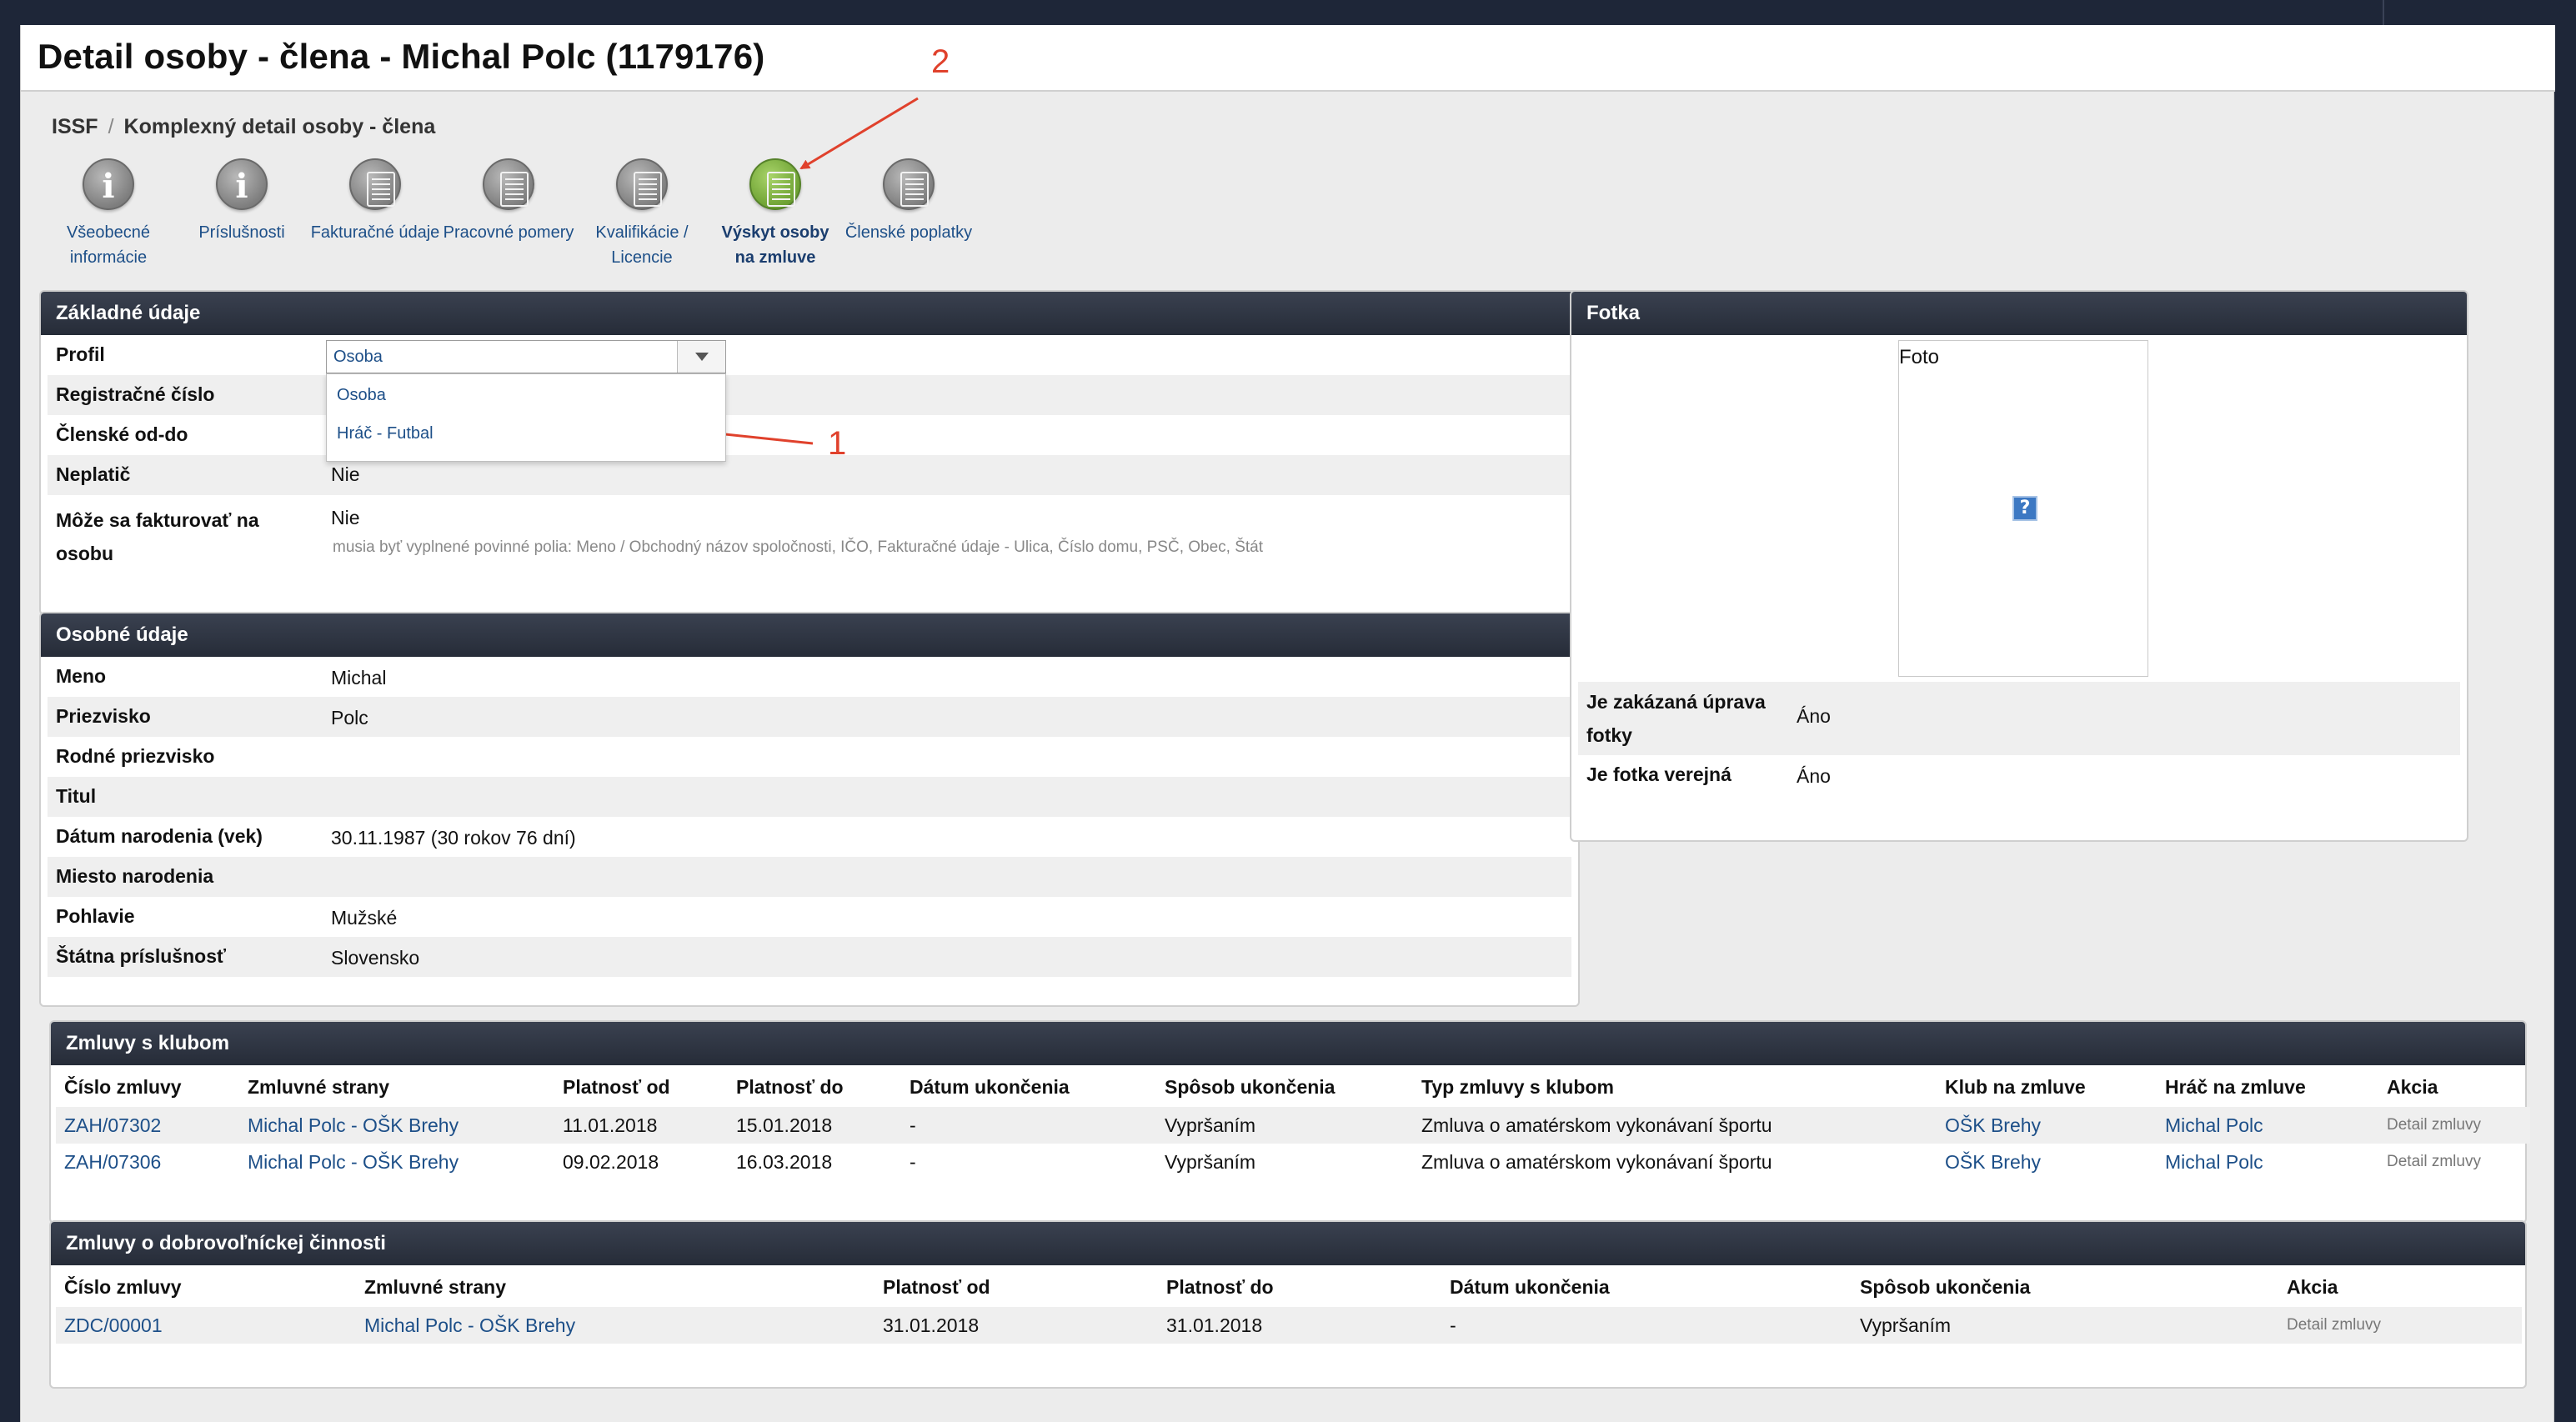 The width and height of the screenshot is (2576, 1422). I want to click on row-pohlavie: Pohlavie Mužské, so click(809, 917).